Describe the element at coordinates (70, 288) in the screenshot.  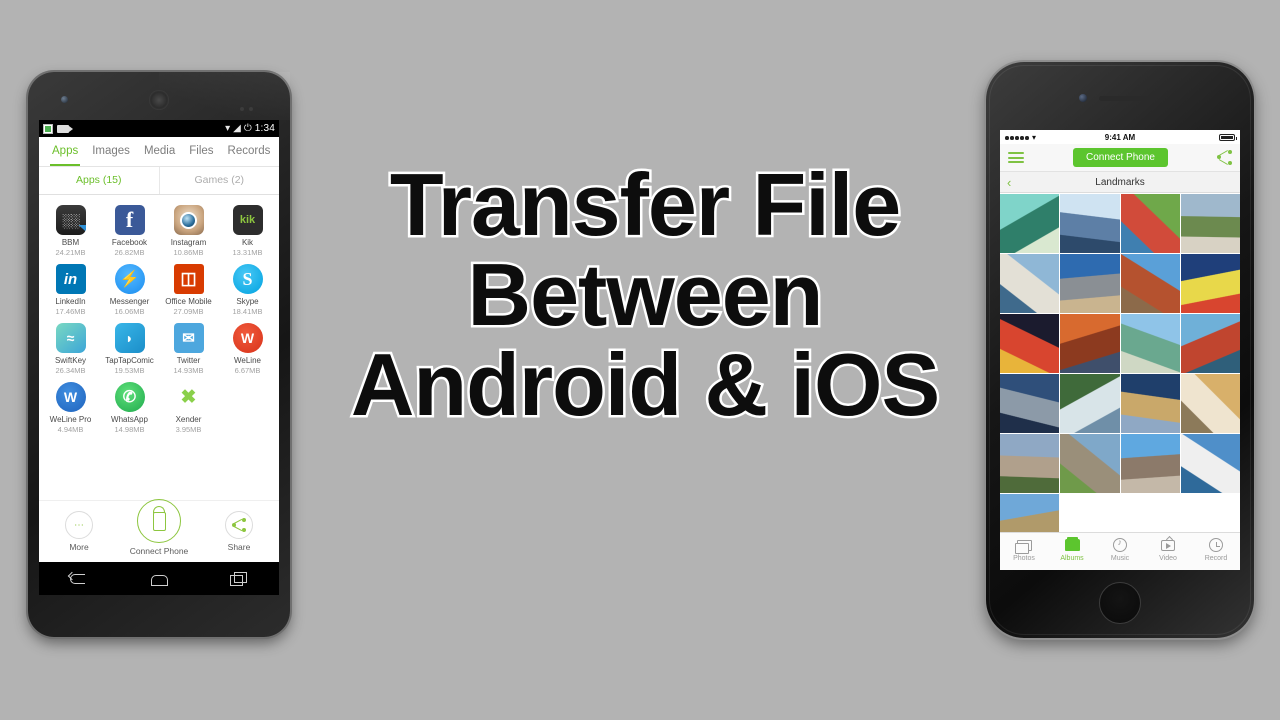
I see `app-cell: in LinkedIn 17.46MB` at that location.